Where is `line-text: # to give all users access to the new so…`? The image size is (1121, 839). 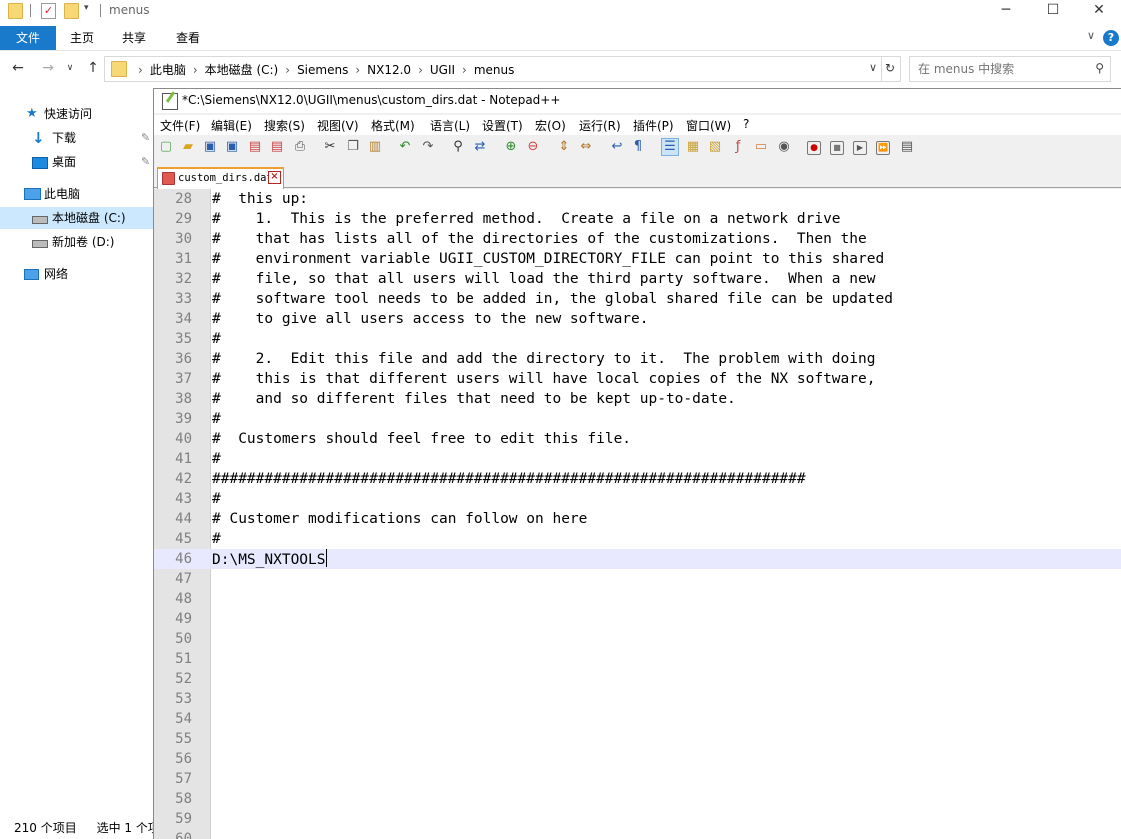 line-text: # to give all users access to the new so… is located at coordinates (430, 319).